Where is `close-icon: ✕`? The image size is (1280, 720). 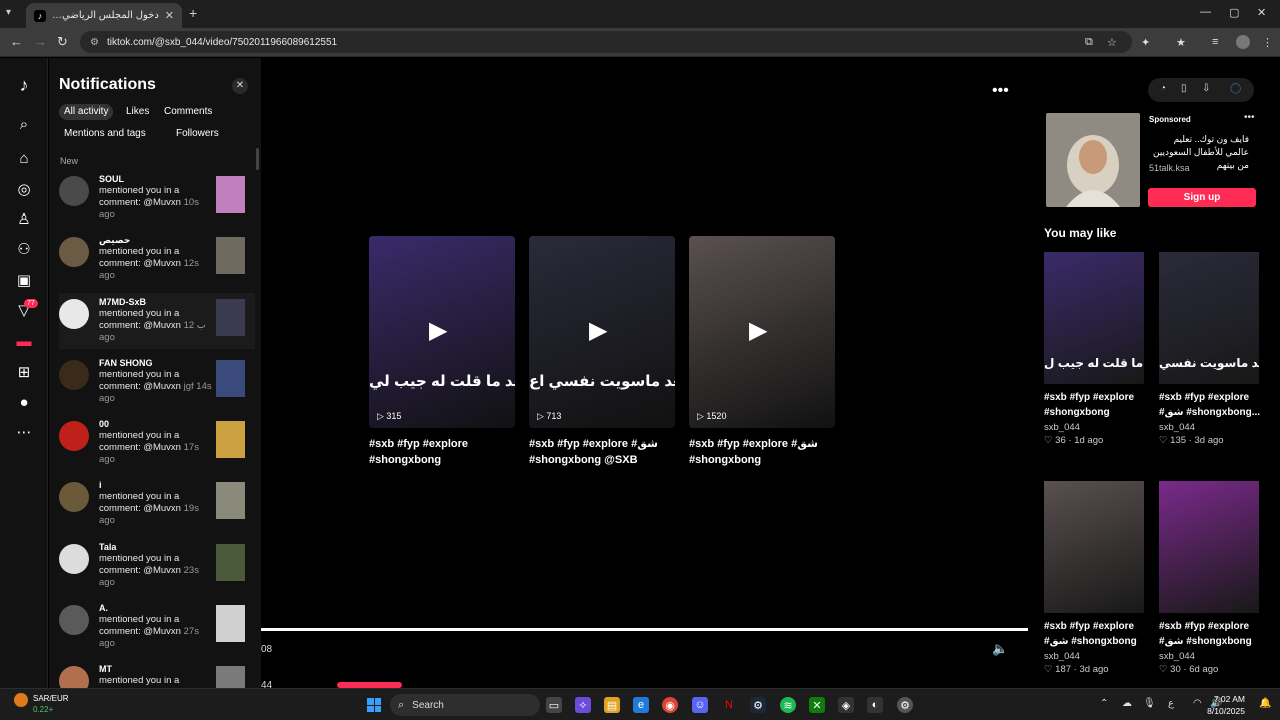 close-icon: ✕ is located at coordinates (240, 86).